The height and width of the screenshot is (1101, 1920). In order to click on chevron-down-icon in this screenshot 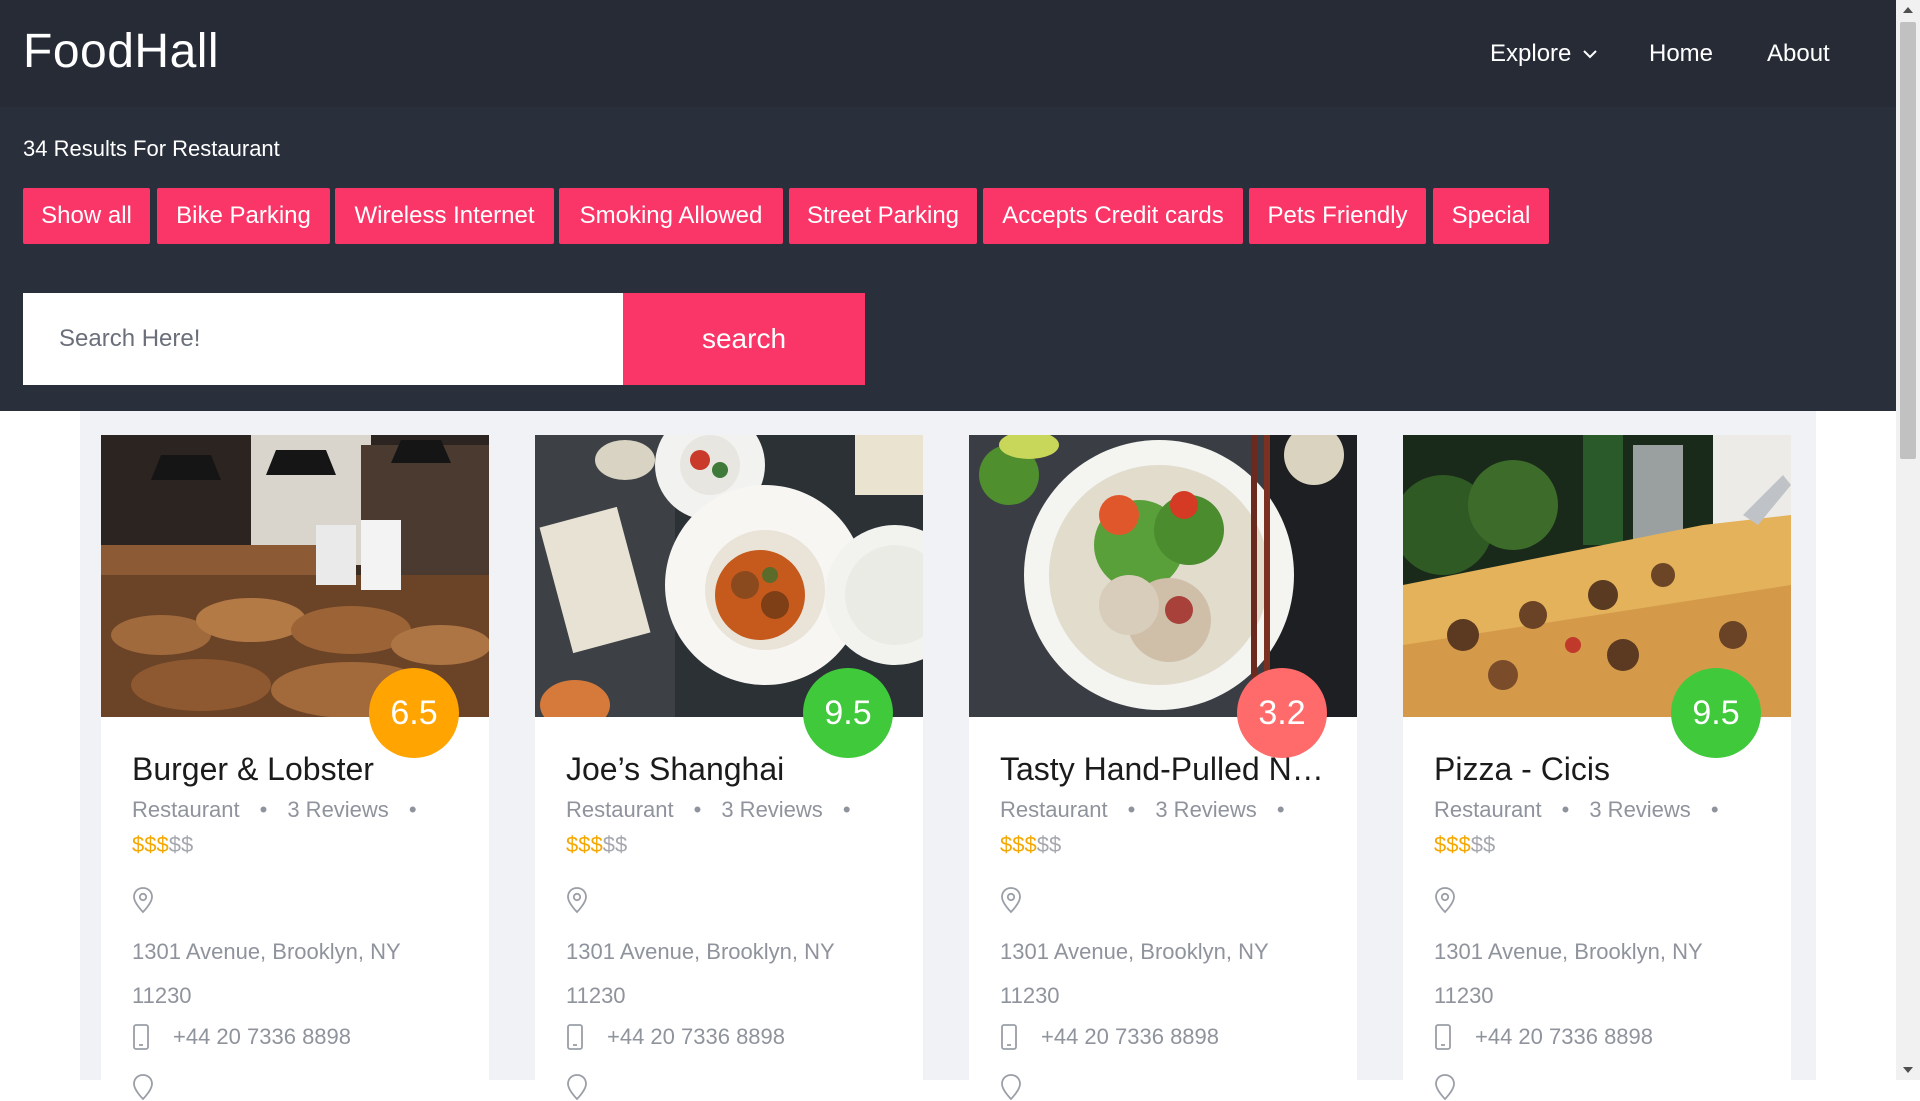, I will do `click(1590, 54)`.